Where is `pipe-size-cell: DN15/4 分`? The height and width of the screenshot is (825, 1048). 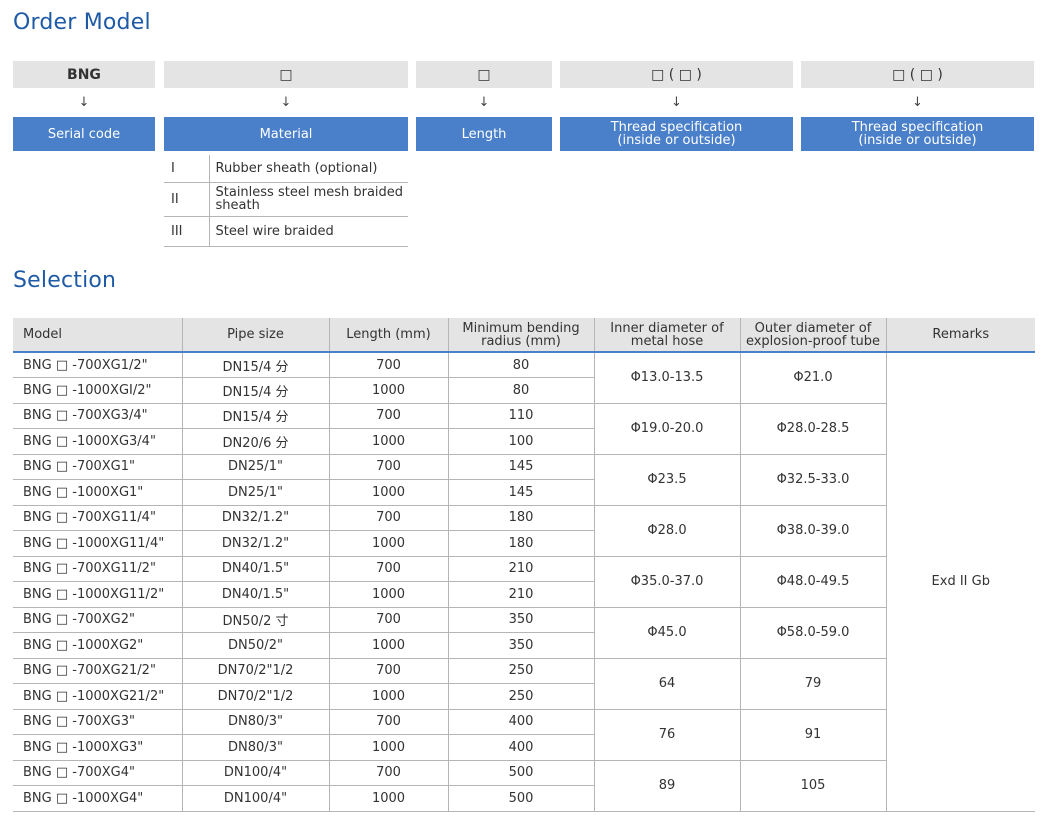 pipe-size-cell: DN15/4 分 is located at coordinates (256, 365).